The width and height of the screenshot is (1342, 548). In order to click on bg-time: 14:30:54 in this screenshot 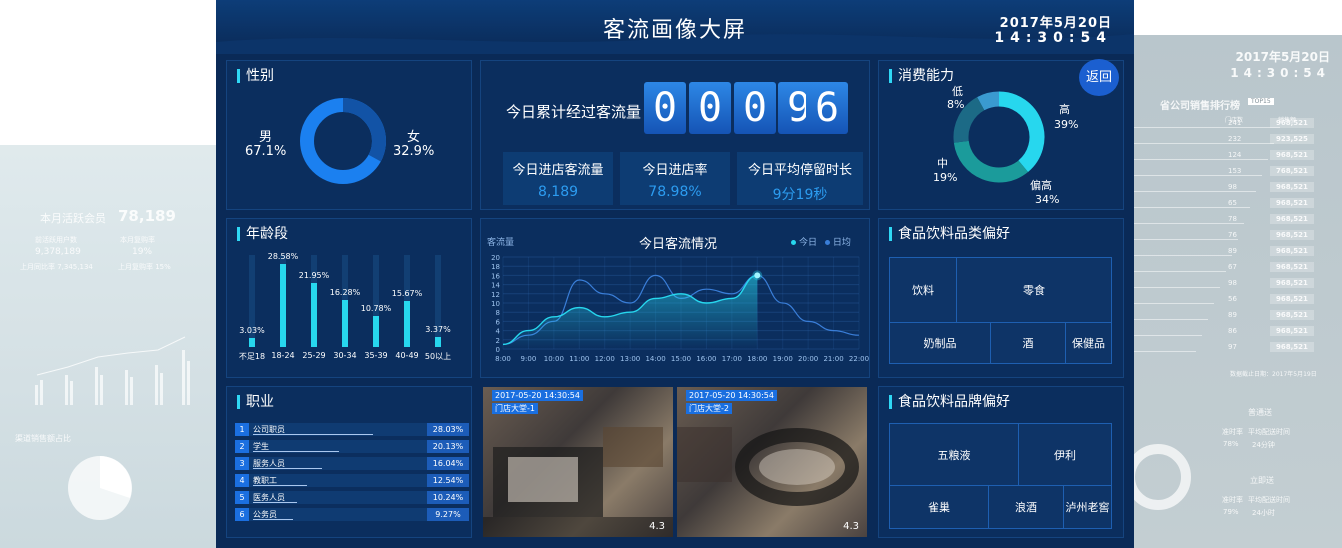, I will do `click(1280, 73)`.